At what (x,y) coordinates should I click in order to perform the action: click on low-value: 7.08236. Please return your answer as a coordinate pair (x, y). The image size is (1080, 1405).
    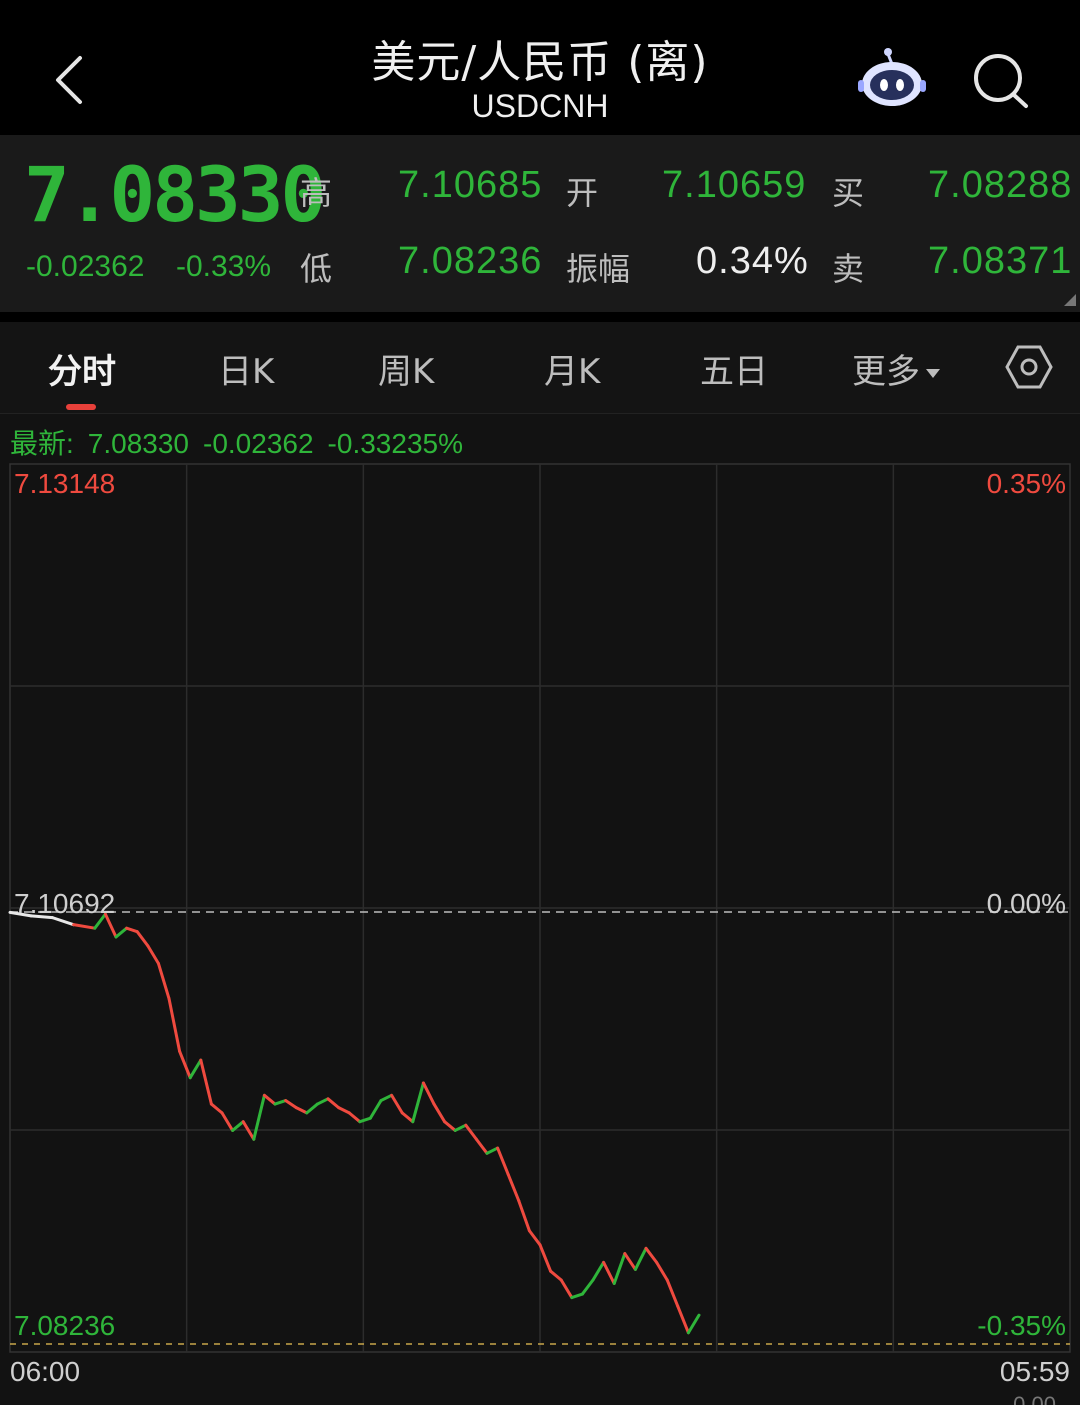
    Looking at the image, I should click on (470, 261).